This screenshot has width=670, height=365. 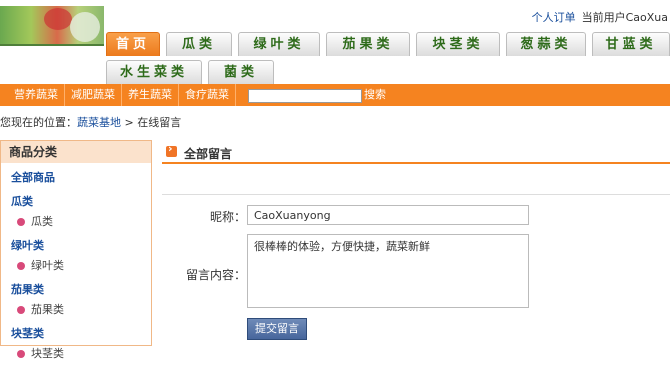 What do you see at coordinates (554, 17) in the screenshot?
I see `orders-link: 个人订单` at bounding box center [554, 17].